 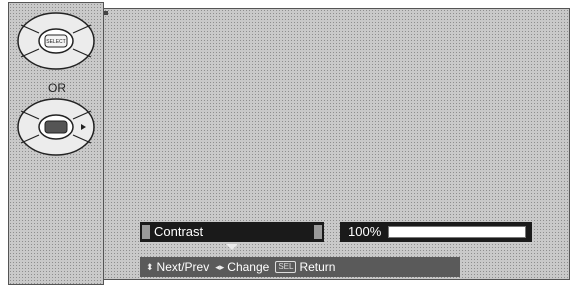 What do you see at coordinates (150, 266) in the screenshot?
I see `up-down-arrow-icon: ⬍` at bounding box center [150, 266].